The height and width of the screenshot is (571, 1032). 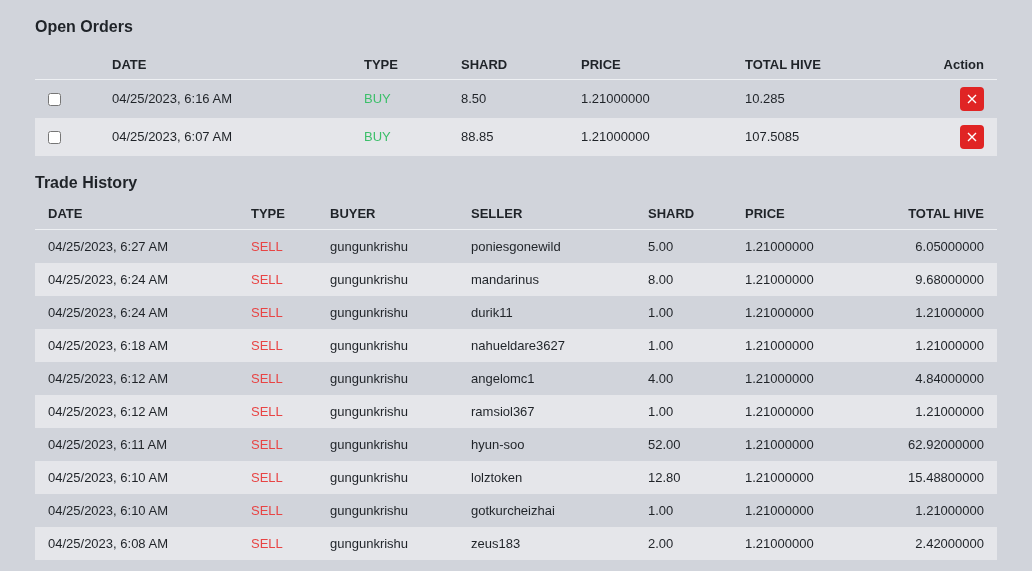 What do you see at coordinates (474, 99) in the screenshot?
I see `table-cell: 8.50` at bounding box center [474, 99].